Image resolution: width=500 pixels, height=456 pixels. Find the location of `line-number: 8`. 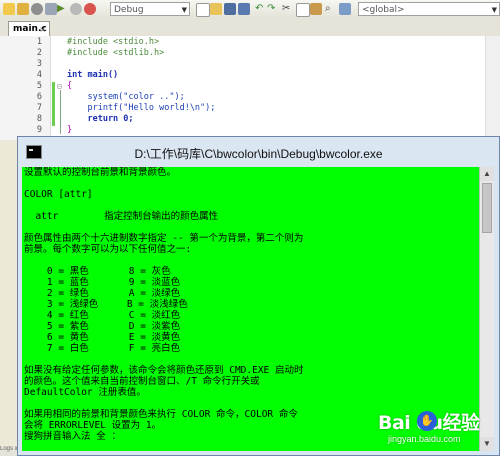

line-number: 8 is located at coordinates (39, 119).